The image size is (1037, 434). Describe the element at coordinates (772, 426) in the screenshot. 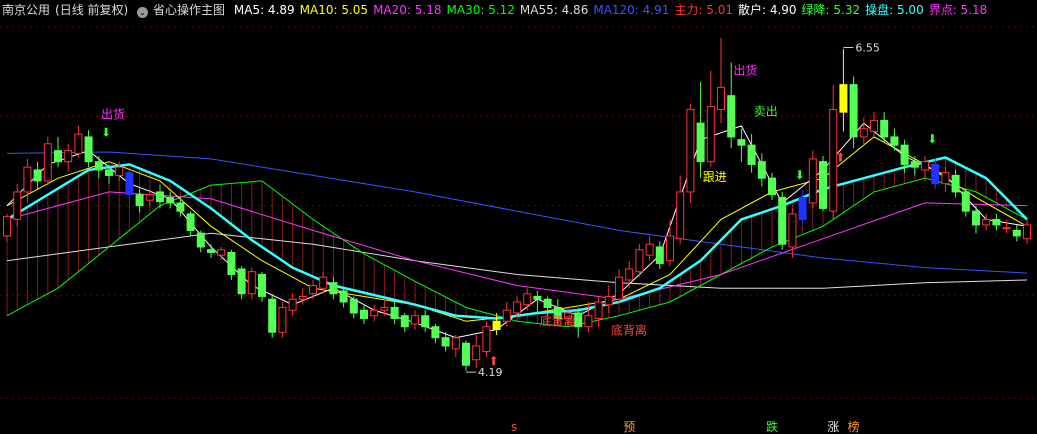

I see `bottom-marker-2: 跌` at that location.